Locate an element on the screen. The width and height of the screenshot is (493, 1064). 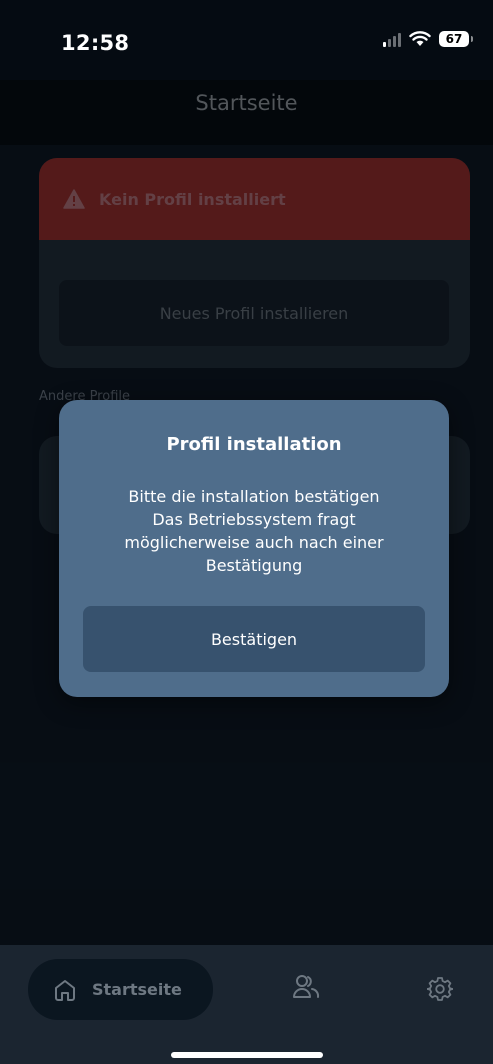
dialog-message-line: Das Betriebssystem fragt is located at coordinates (254, 519).